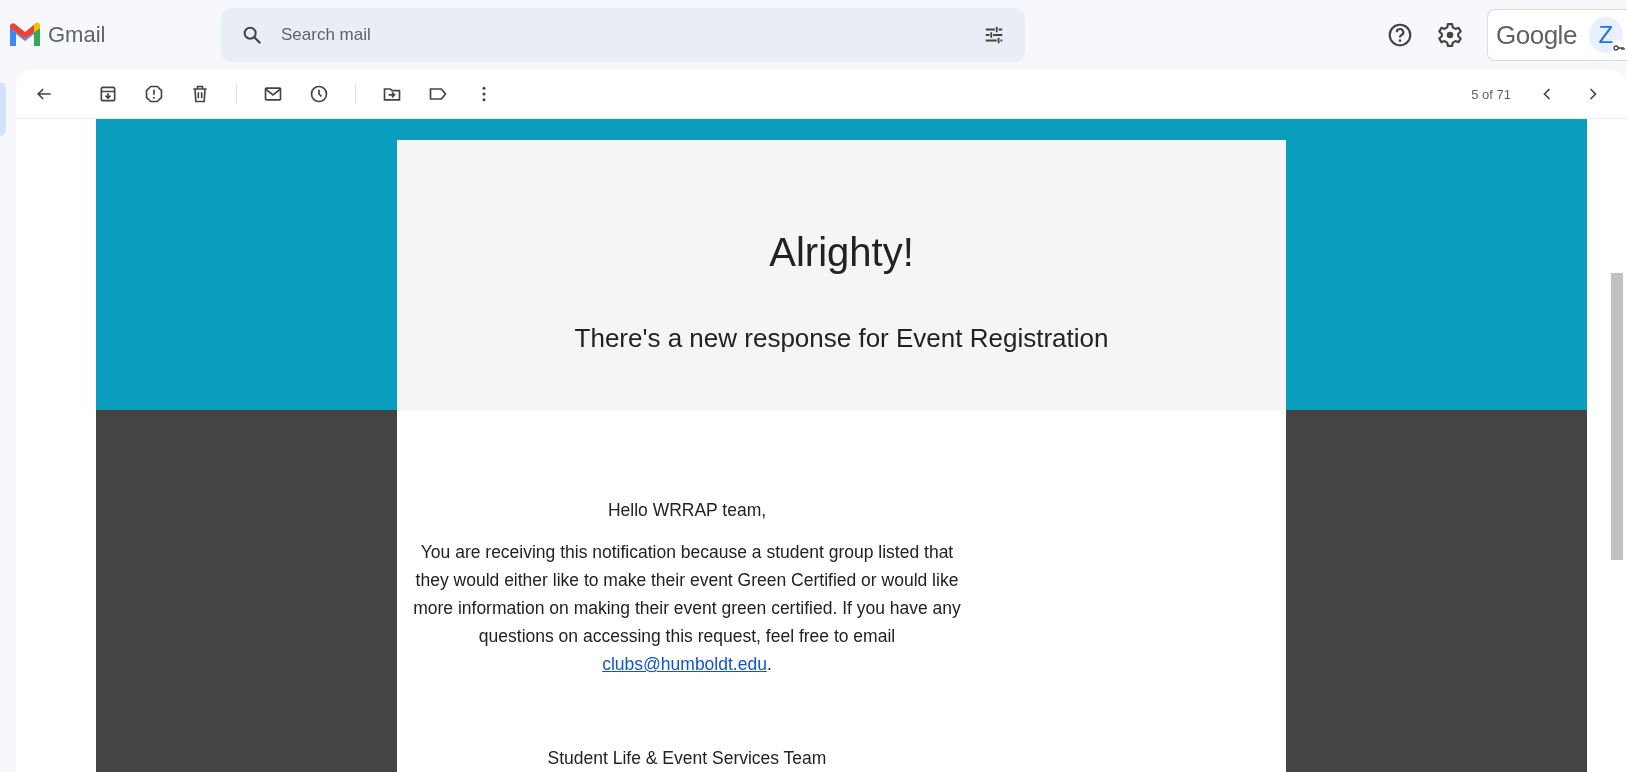  What do you see at coordinates (687, 758) in the screenshot?
I see `signature: Student Life & Event Services Team` at bounding box center [687, 758].